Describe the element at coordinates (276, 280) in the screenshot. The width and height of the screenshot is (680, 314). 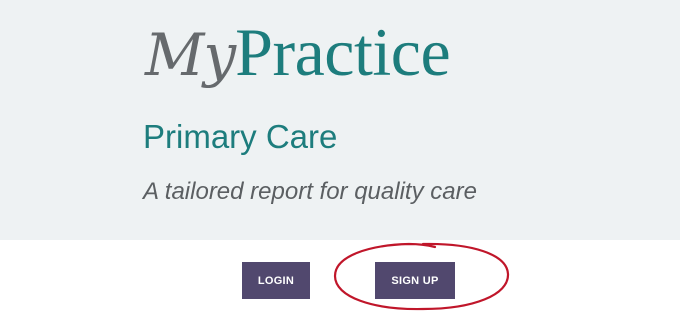
I see `login-button: LOGIN` at that location.